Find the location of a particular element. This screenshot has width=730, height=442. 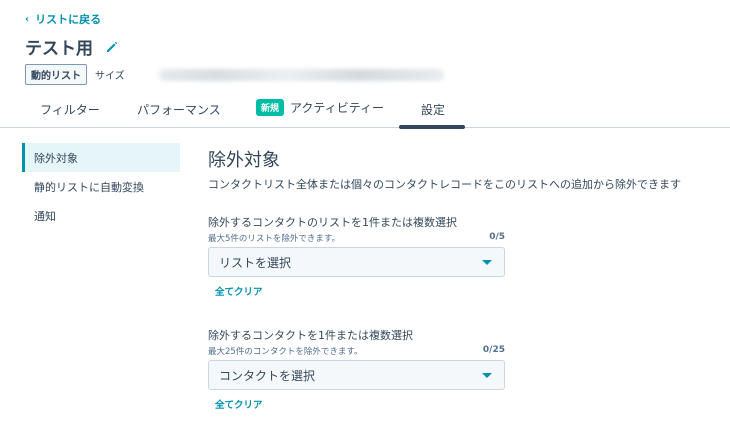

list-meta: 動的リスト サイズ is located at coordinates (234, 74).